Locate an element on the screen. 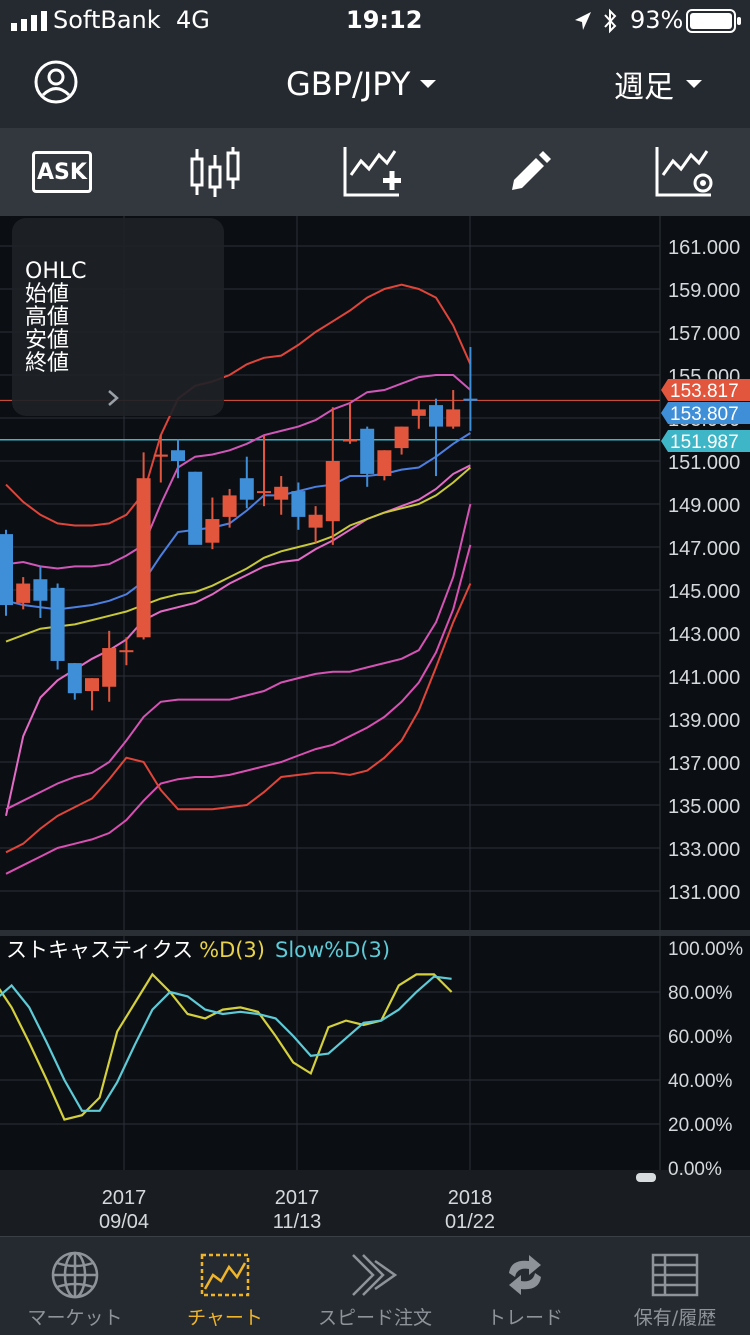 The image size is (750, 1335). chart-type-button is located at coordinates (215, 172).